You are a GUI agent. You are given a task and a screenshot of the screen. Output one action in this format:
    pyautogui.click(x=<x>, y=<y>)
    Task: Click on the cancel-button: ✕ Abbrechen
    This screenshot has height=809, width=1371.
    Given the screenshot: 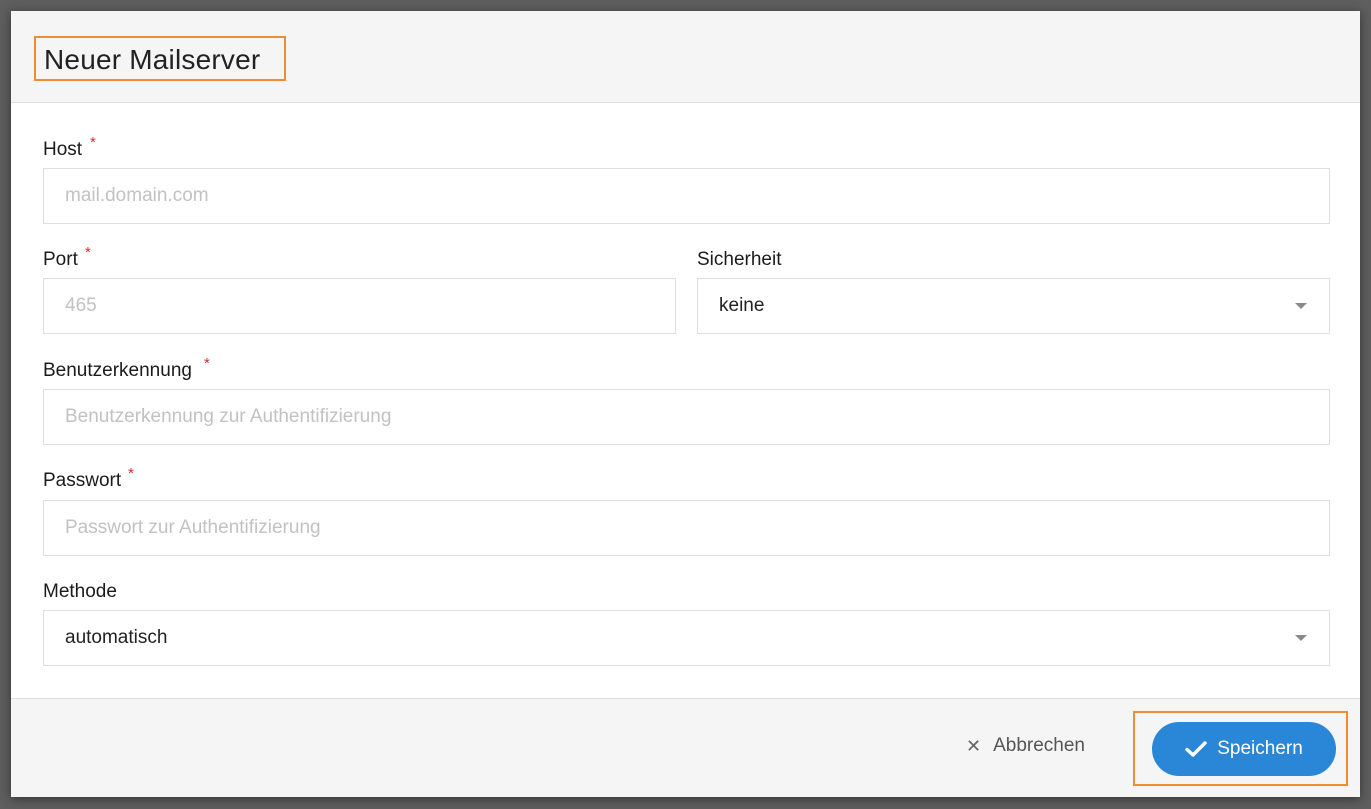 What is the action you would take?
    pyautogui.click(x=1025, y=746)
    